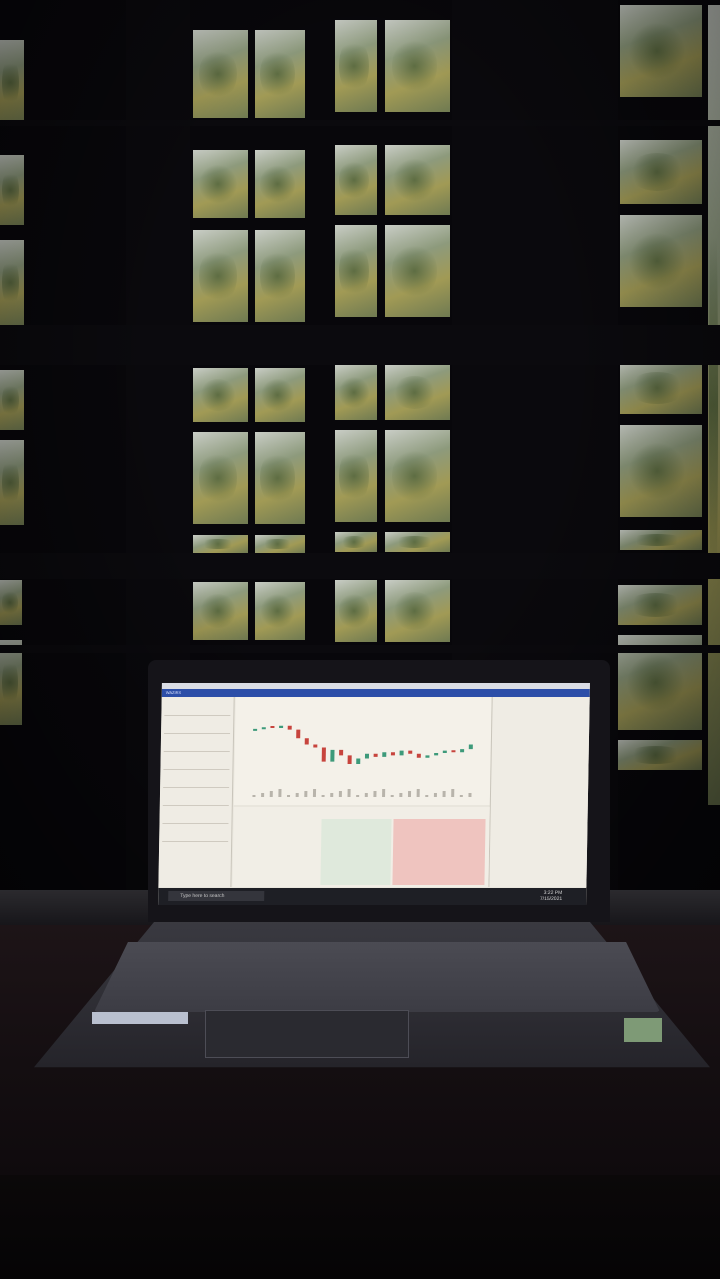 This screenshot has height=1279, width=720. What do you see at coordinates (196, 792) in the screenshot?
I see `market-list` at bounding box center [196, 792].